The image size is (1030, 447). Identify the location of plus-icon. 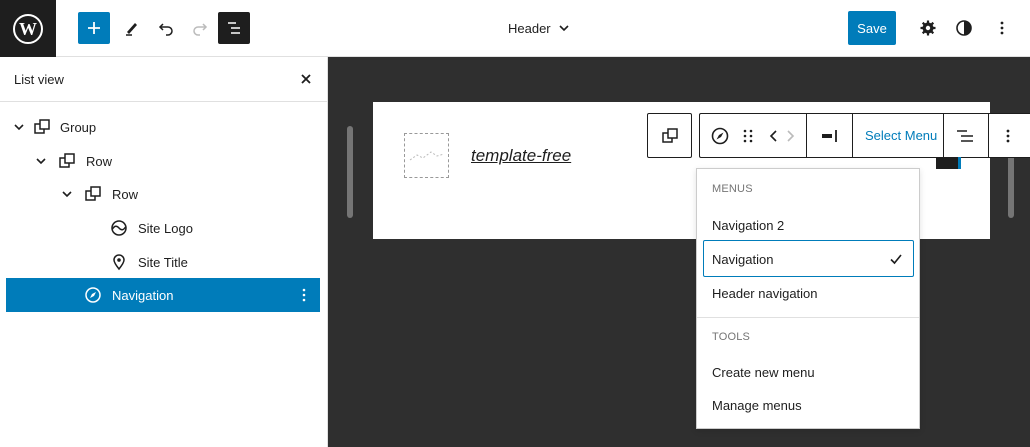
(94, 28).